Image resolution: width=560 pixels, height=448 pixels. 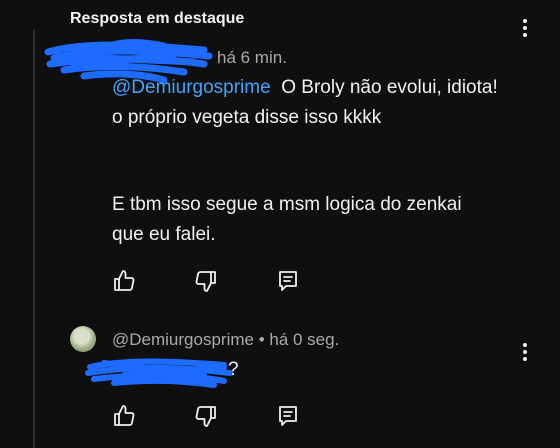 What do you see at coordinates (83, 339) in the screenshot?
I see `avatar` at bounding box center [83, 339].